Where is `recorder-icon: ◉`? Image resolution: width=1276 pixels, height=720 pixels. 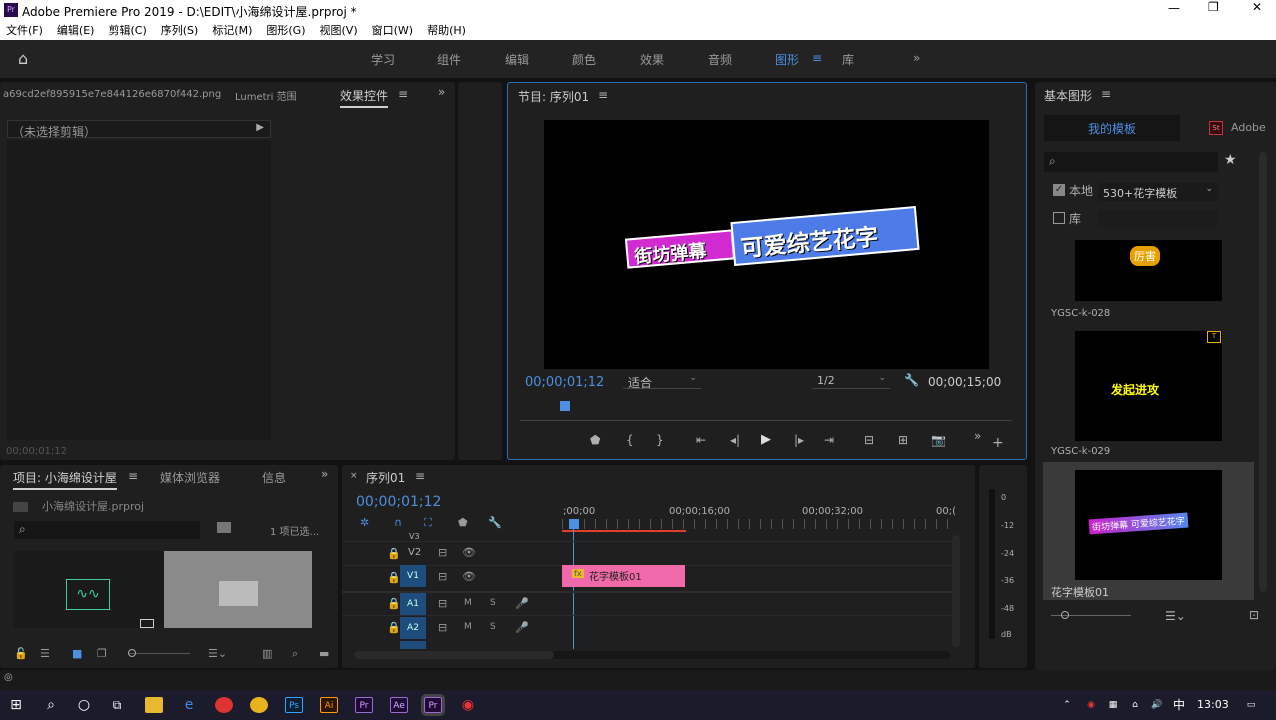 recorder-icon: ◉ is located at coordinates (468, 705).